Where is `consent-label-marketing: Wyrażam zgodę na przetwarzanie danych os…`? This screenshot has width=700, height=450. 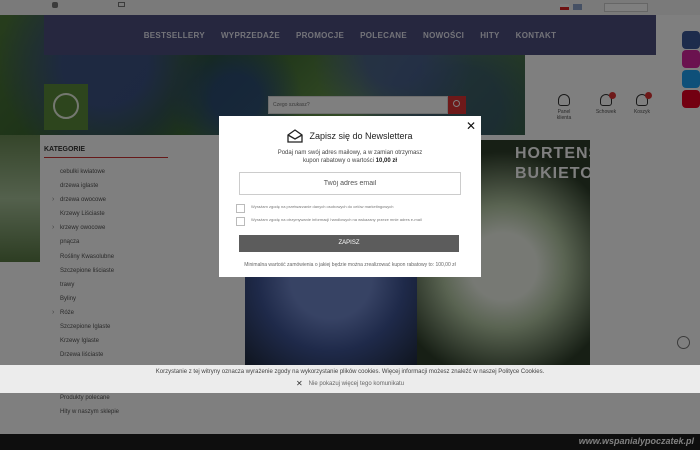 consent-label-marketing: Wyrażam zgodę na przetwarzanie danych os… is located at coordinates (322, 206).